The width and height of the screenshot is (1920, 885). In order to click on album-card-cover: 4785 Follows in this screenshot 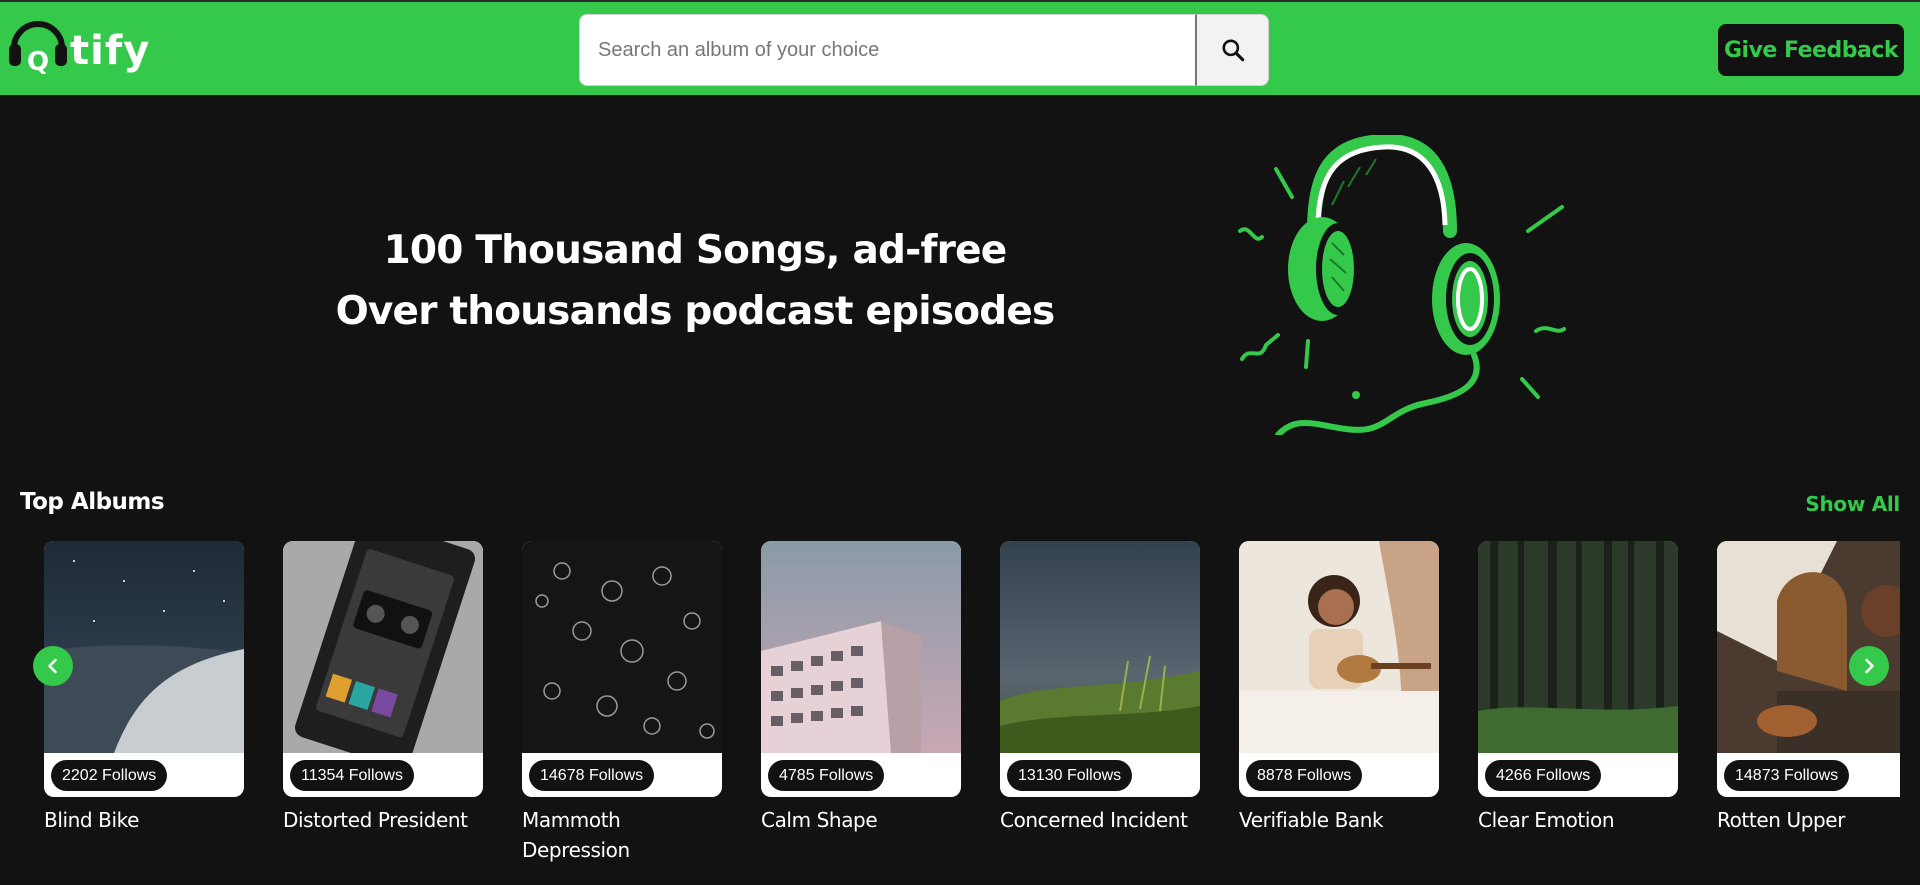, I will do `click(861, 669)`.